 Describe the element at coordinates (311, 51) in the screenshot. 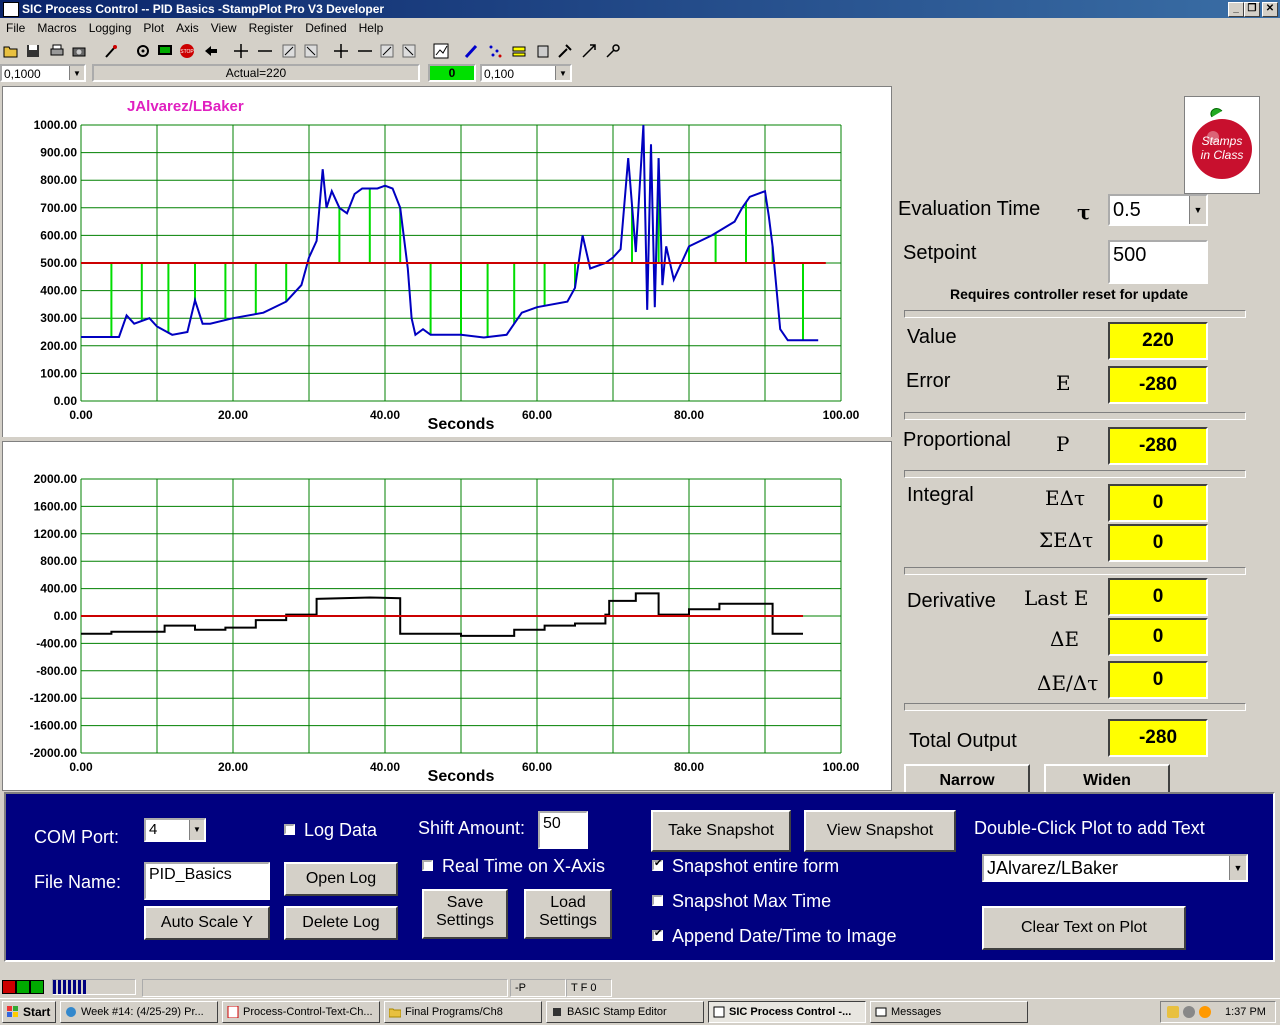

I see `shift-down-icon` at that location.